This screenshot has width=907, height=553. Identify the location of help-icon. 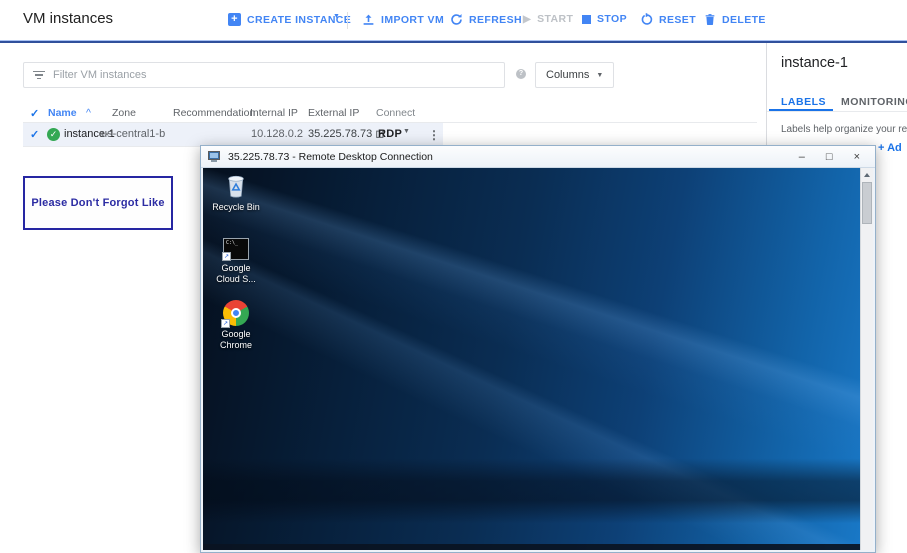
(521, 74).